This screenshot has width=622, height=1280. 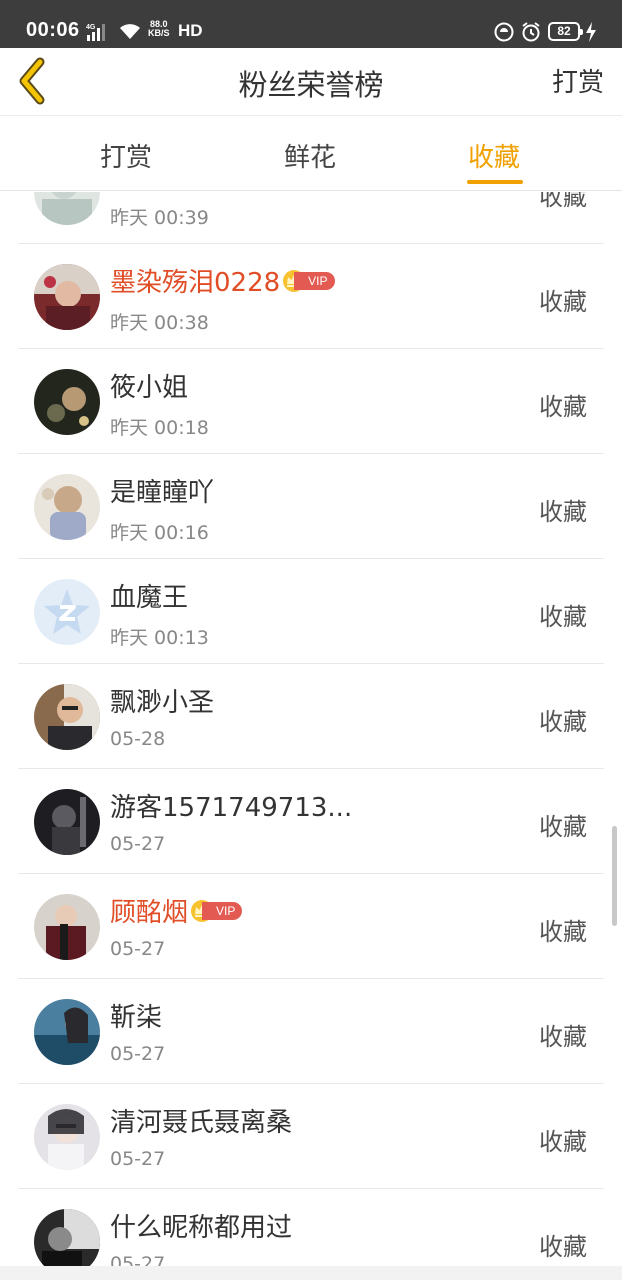 What do you see at coordinates (190, 30) in the screenshot?
I see `hd-indicator: HD` at bounding box center [190, 30].